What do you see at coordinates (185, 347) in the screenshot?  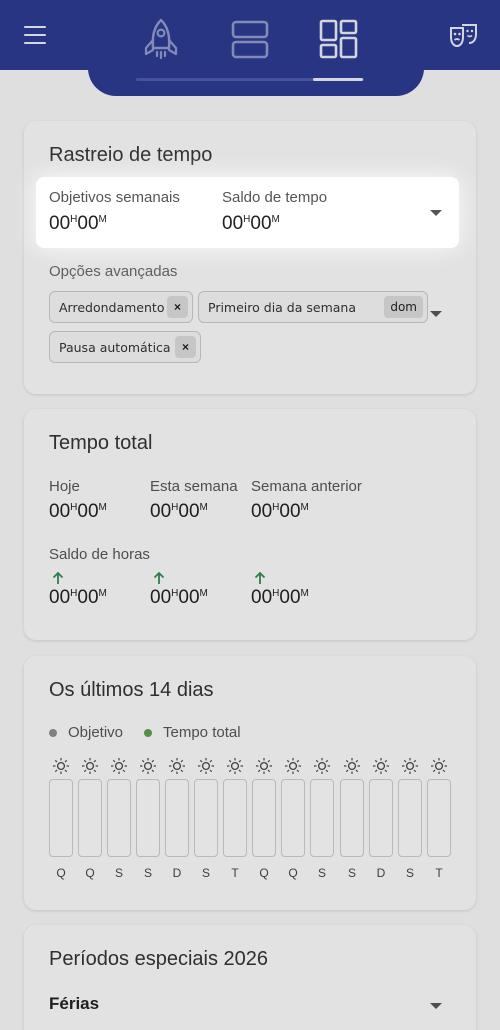 I see `auto-pause-remove-icon: ×` at bounding box center [185, 347].